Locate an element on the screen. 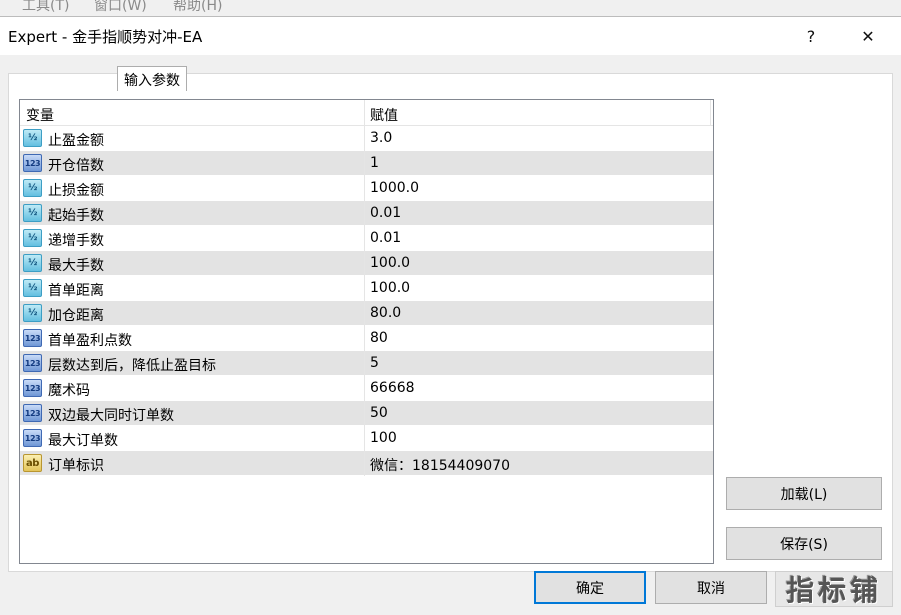 This screenshot has width=901, height=615. parameter-value: 3.0 is located at coordinates (381, 138).